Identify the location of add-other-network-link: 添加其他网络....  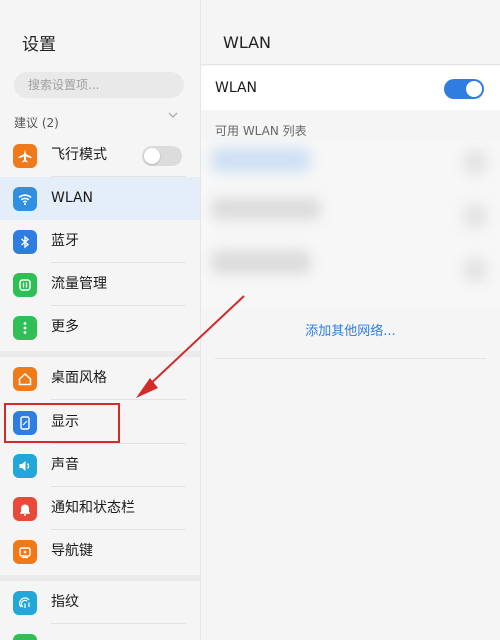
(350, 329).